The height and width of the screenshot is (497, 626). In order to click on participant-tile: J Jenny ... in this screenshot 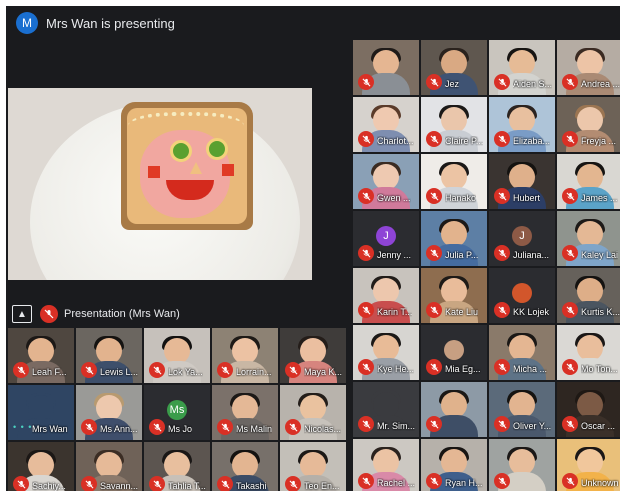, I will do `click(386, 238)`.